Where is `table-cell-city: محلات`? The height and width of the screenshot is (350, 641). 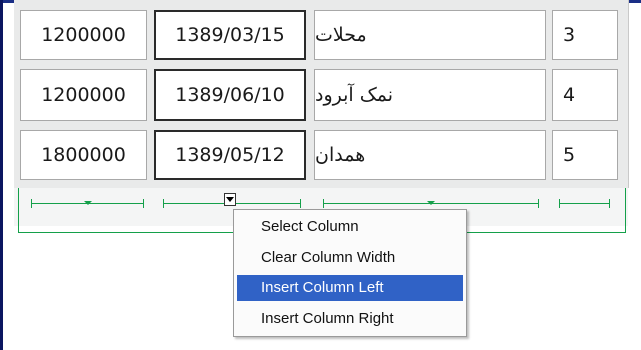
table-cell-city: محلات is located at coordinates (430, 35).